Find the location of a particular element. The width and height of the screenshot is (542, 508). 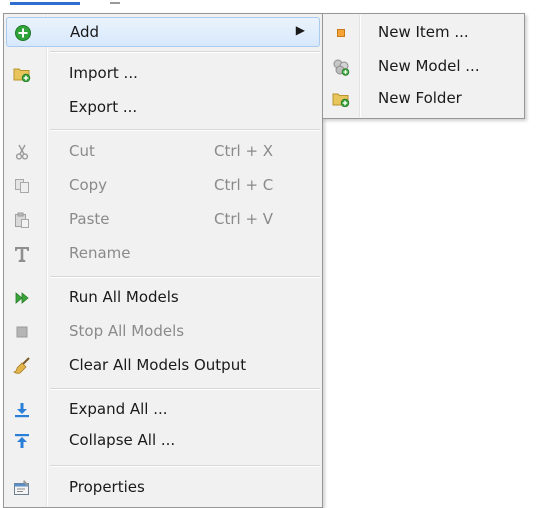

menu-item-label: Paste is located at coordinates (89, 219).